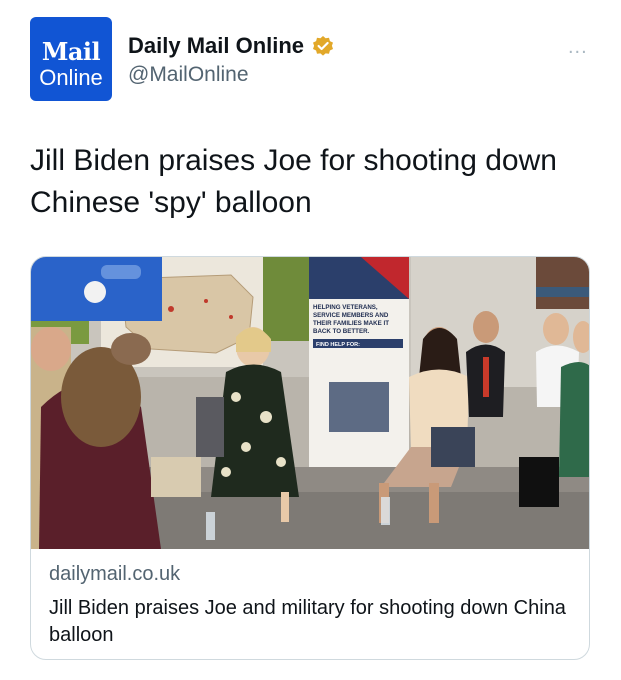 The width and height of the screenshot is (621, 680). I want to click on banner-subhead: FIND HELP FOR:, so click(338, 345).